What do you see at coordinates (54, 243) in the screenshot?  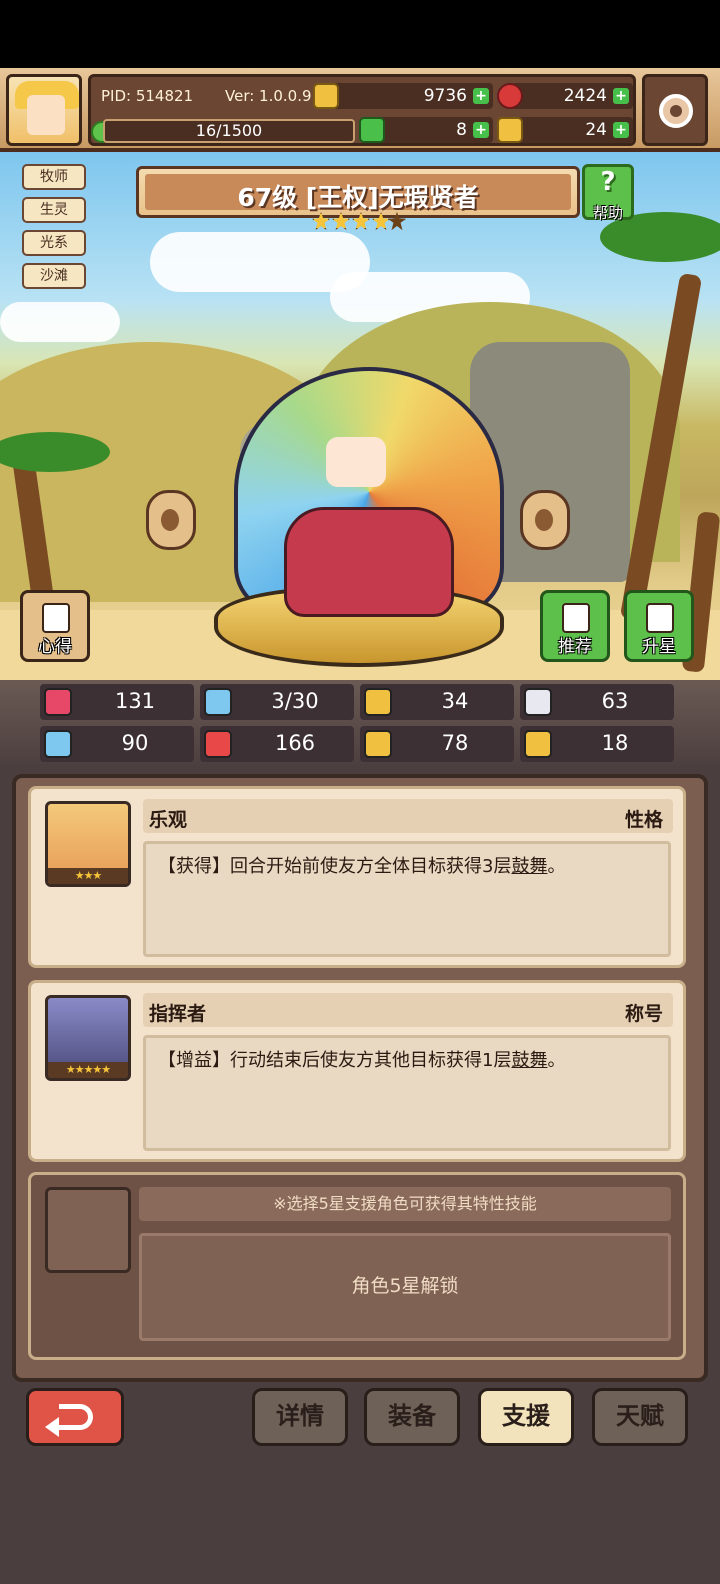 I see `tag-element: 光系` at bounding box center [54, 243].